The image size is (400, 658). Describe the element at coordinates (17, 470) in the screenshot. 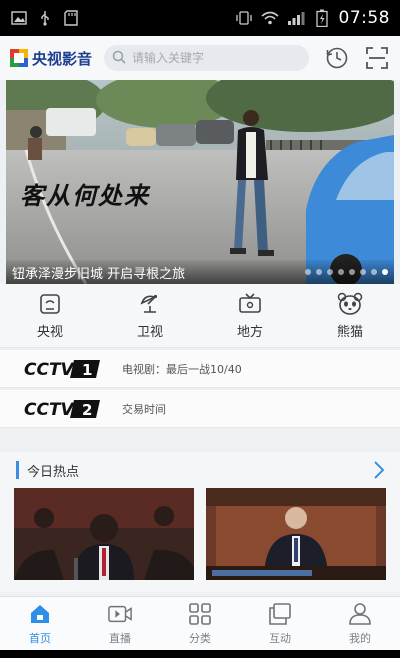

I see `section-accent-bar` at that location.